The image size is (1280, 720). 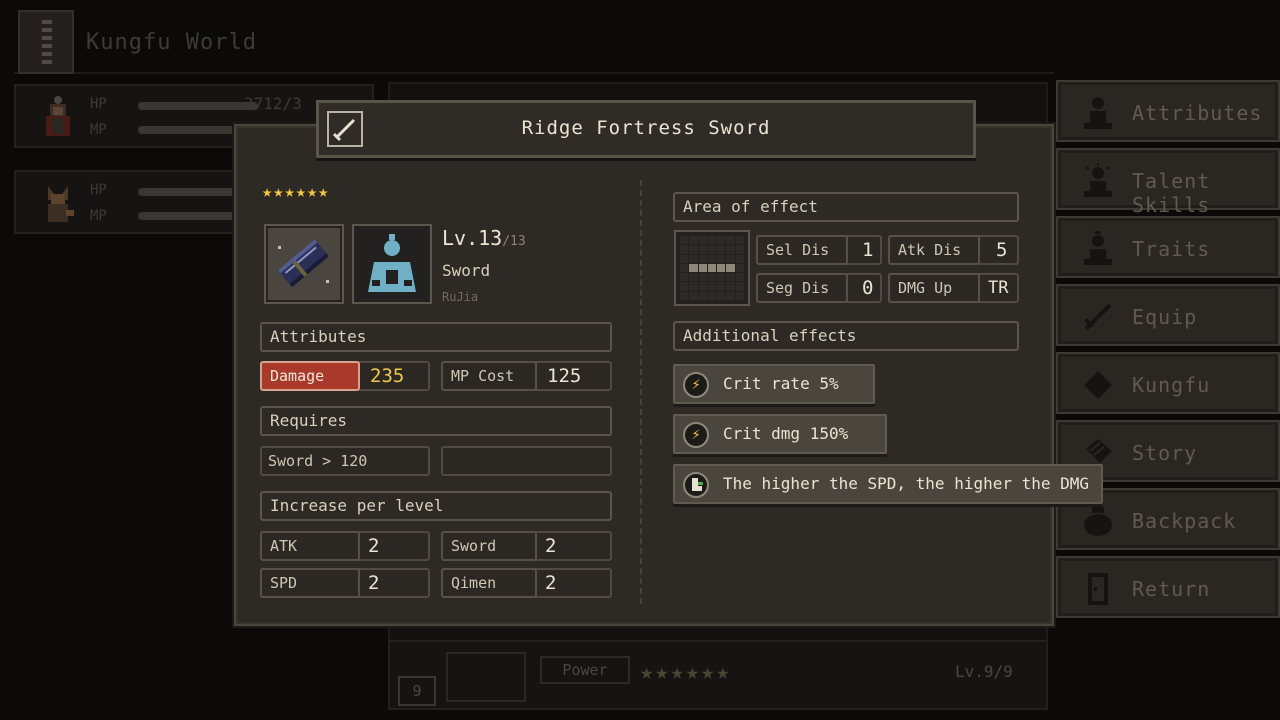 I want to click on menu-label: Story, so click(x=1165, y=453).